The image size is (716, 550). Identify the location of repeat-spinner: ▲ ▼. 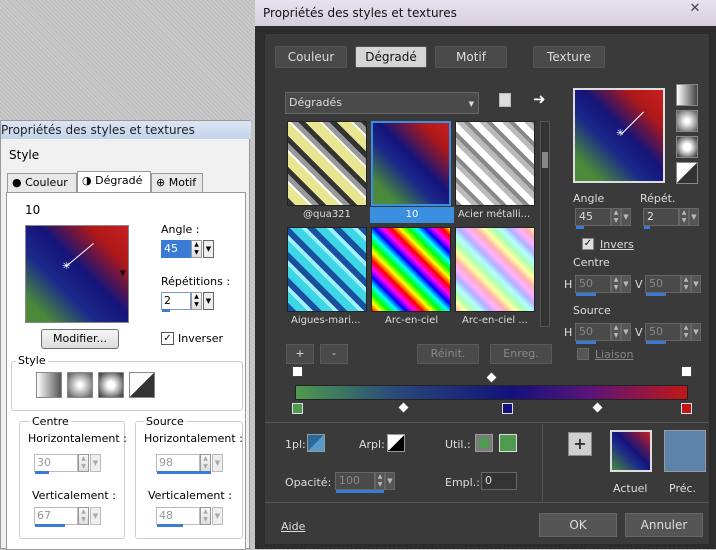
(684, 217).